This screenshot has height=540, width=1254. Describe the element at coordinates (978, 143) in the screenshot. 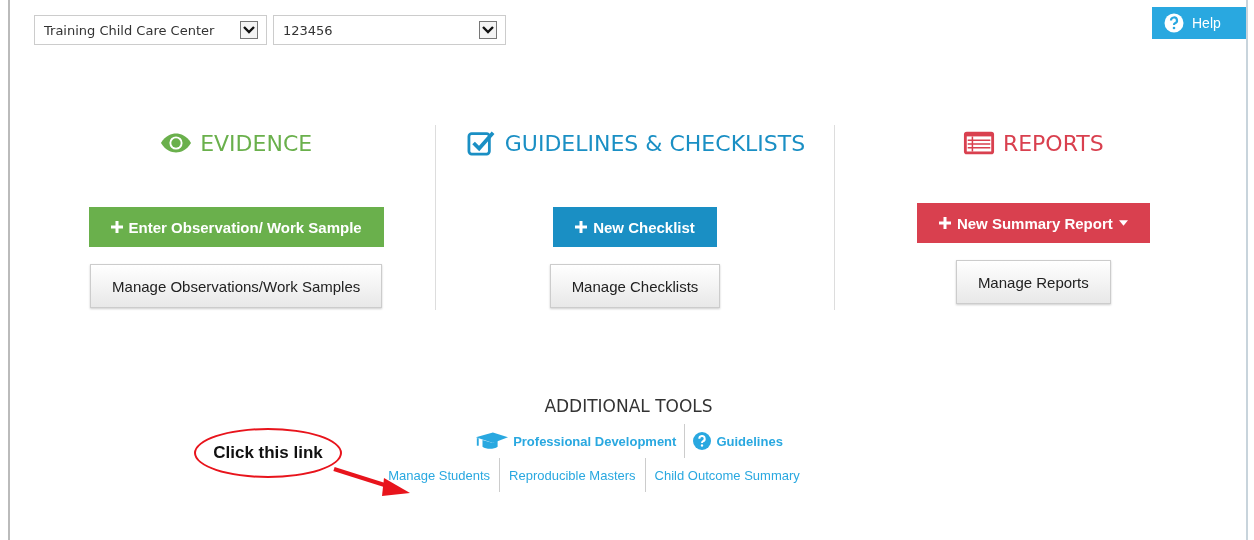

I see `list-icon` at that location.